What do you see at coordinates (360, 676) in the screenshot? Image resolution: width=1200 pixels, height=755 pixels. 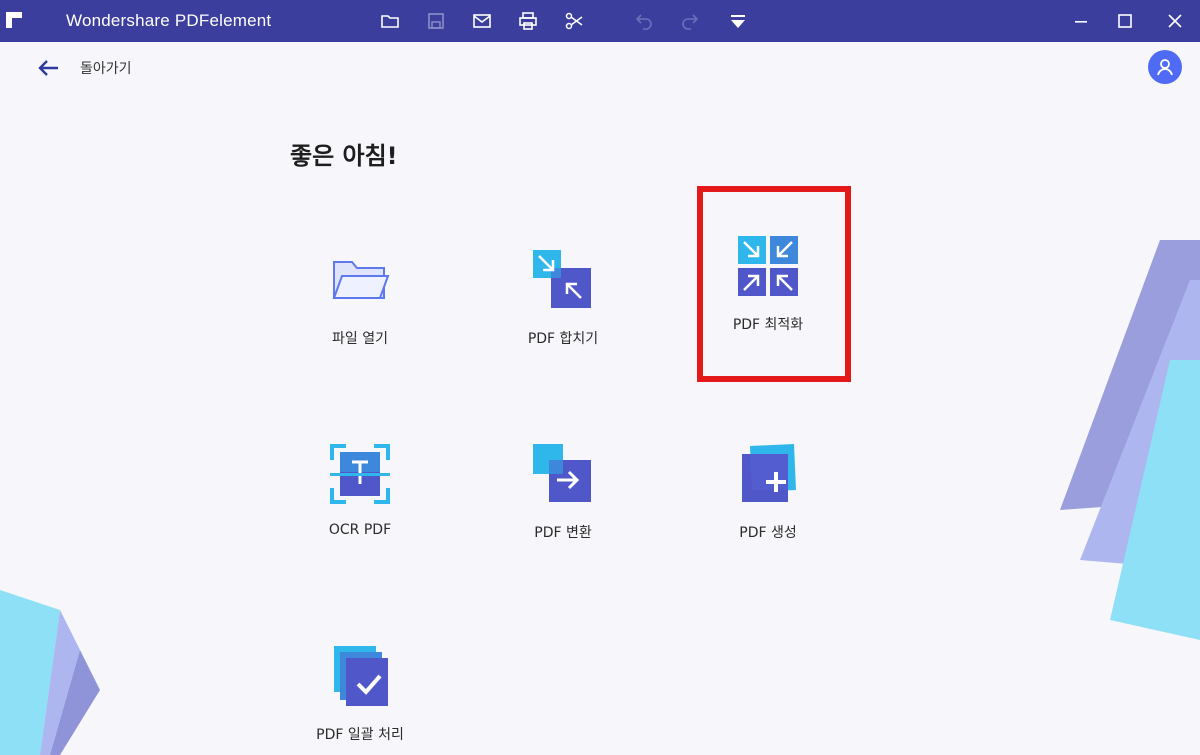 I see `batch-process-icon` at bounding box center [360, 676].